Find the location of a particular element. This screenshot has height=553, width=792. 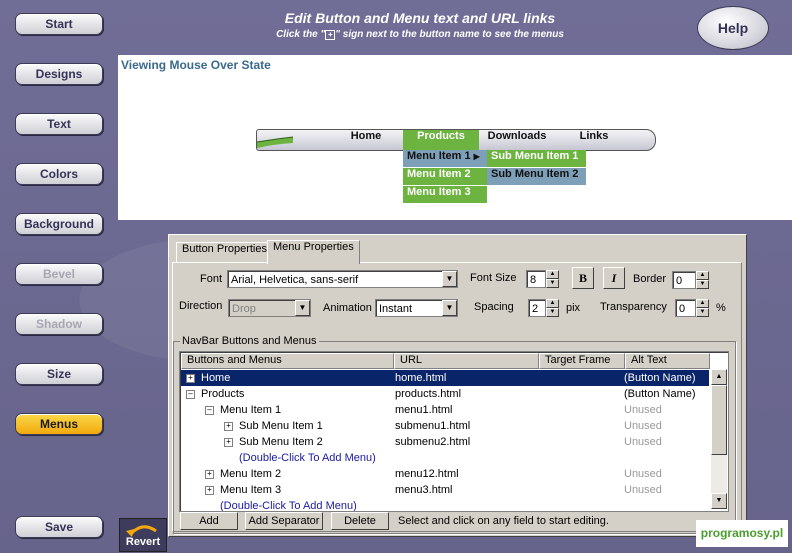

add-button: Add is located at coordinates (209, 521).